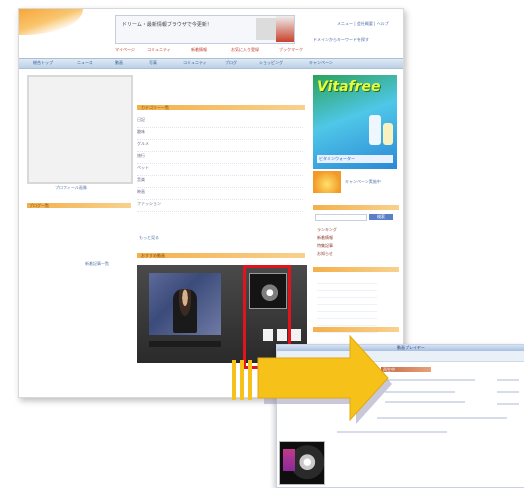 This screenshot has height=488, width=524. Describe the element at coordinates (153, 255) in the screenshot. I see `video-section-title: おすすめ動画` at that location.